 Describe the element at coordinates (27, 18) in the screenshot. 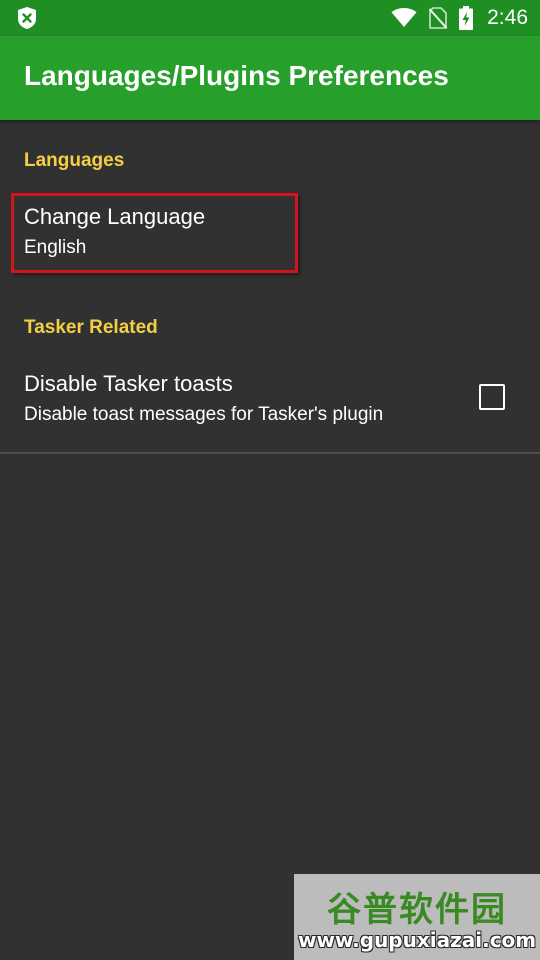

I see `app-notification-icon` at that location.